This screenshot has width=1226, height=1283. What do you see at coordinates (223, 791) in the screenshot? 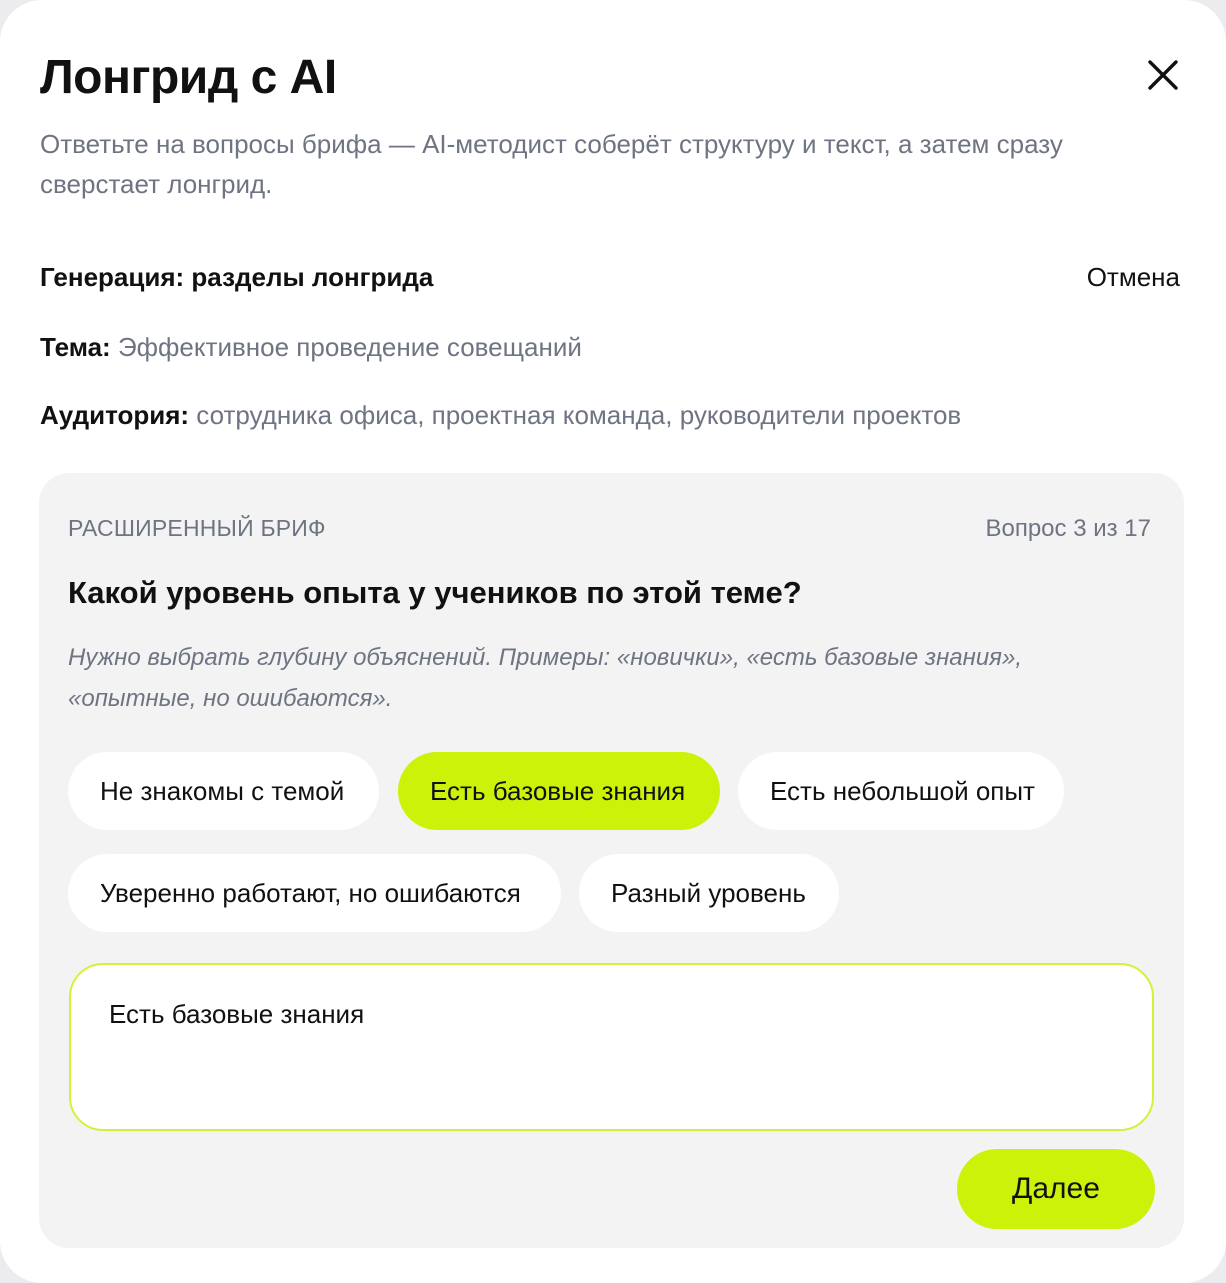
I see `option-chip-not-familiar: Не знакомы с темой` at bounding box center [223, 791].